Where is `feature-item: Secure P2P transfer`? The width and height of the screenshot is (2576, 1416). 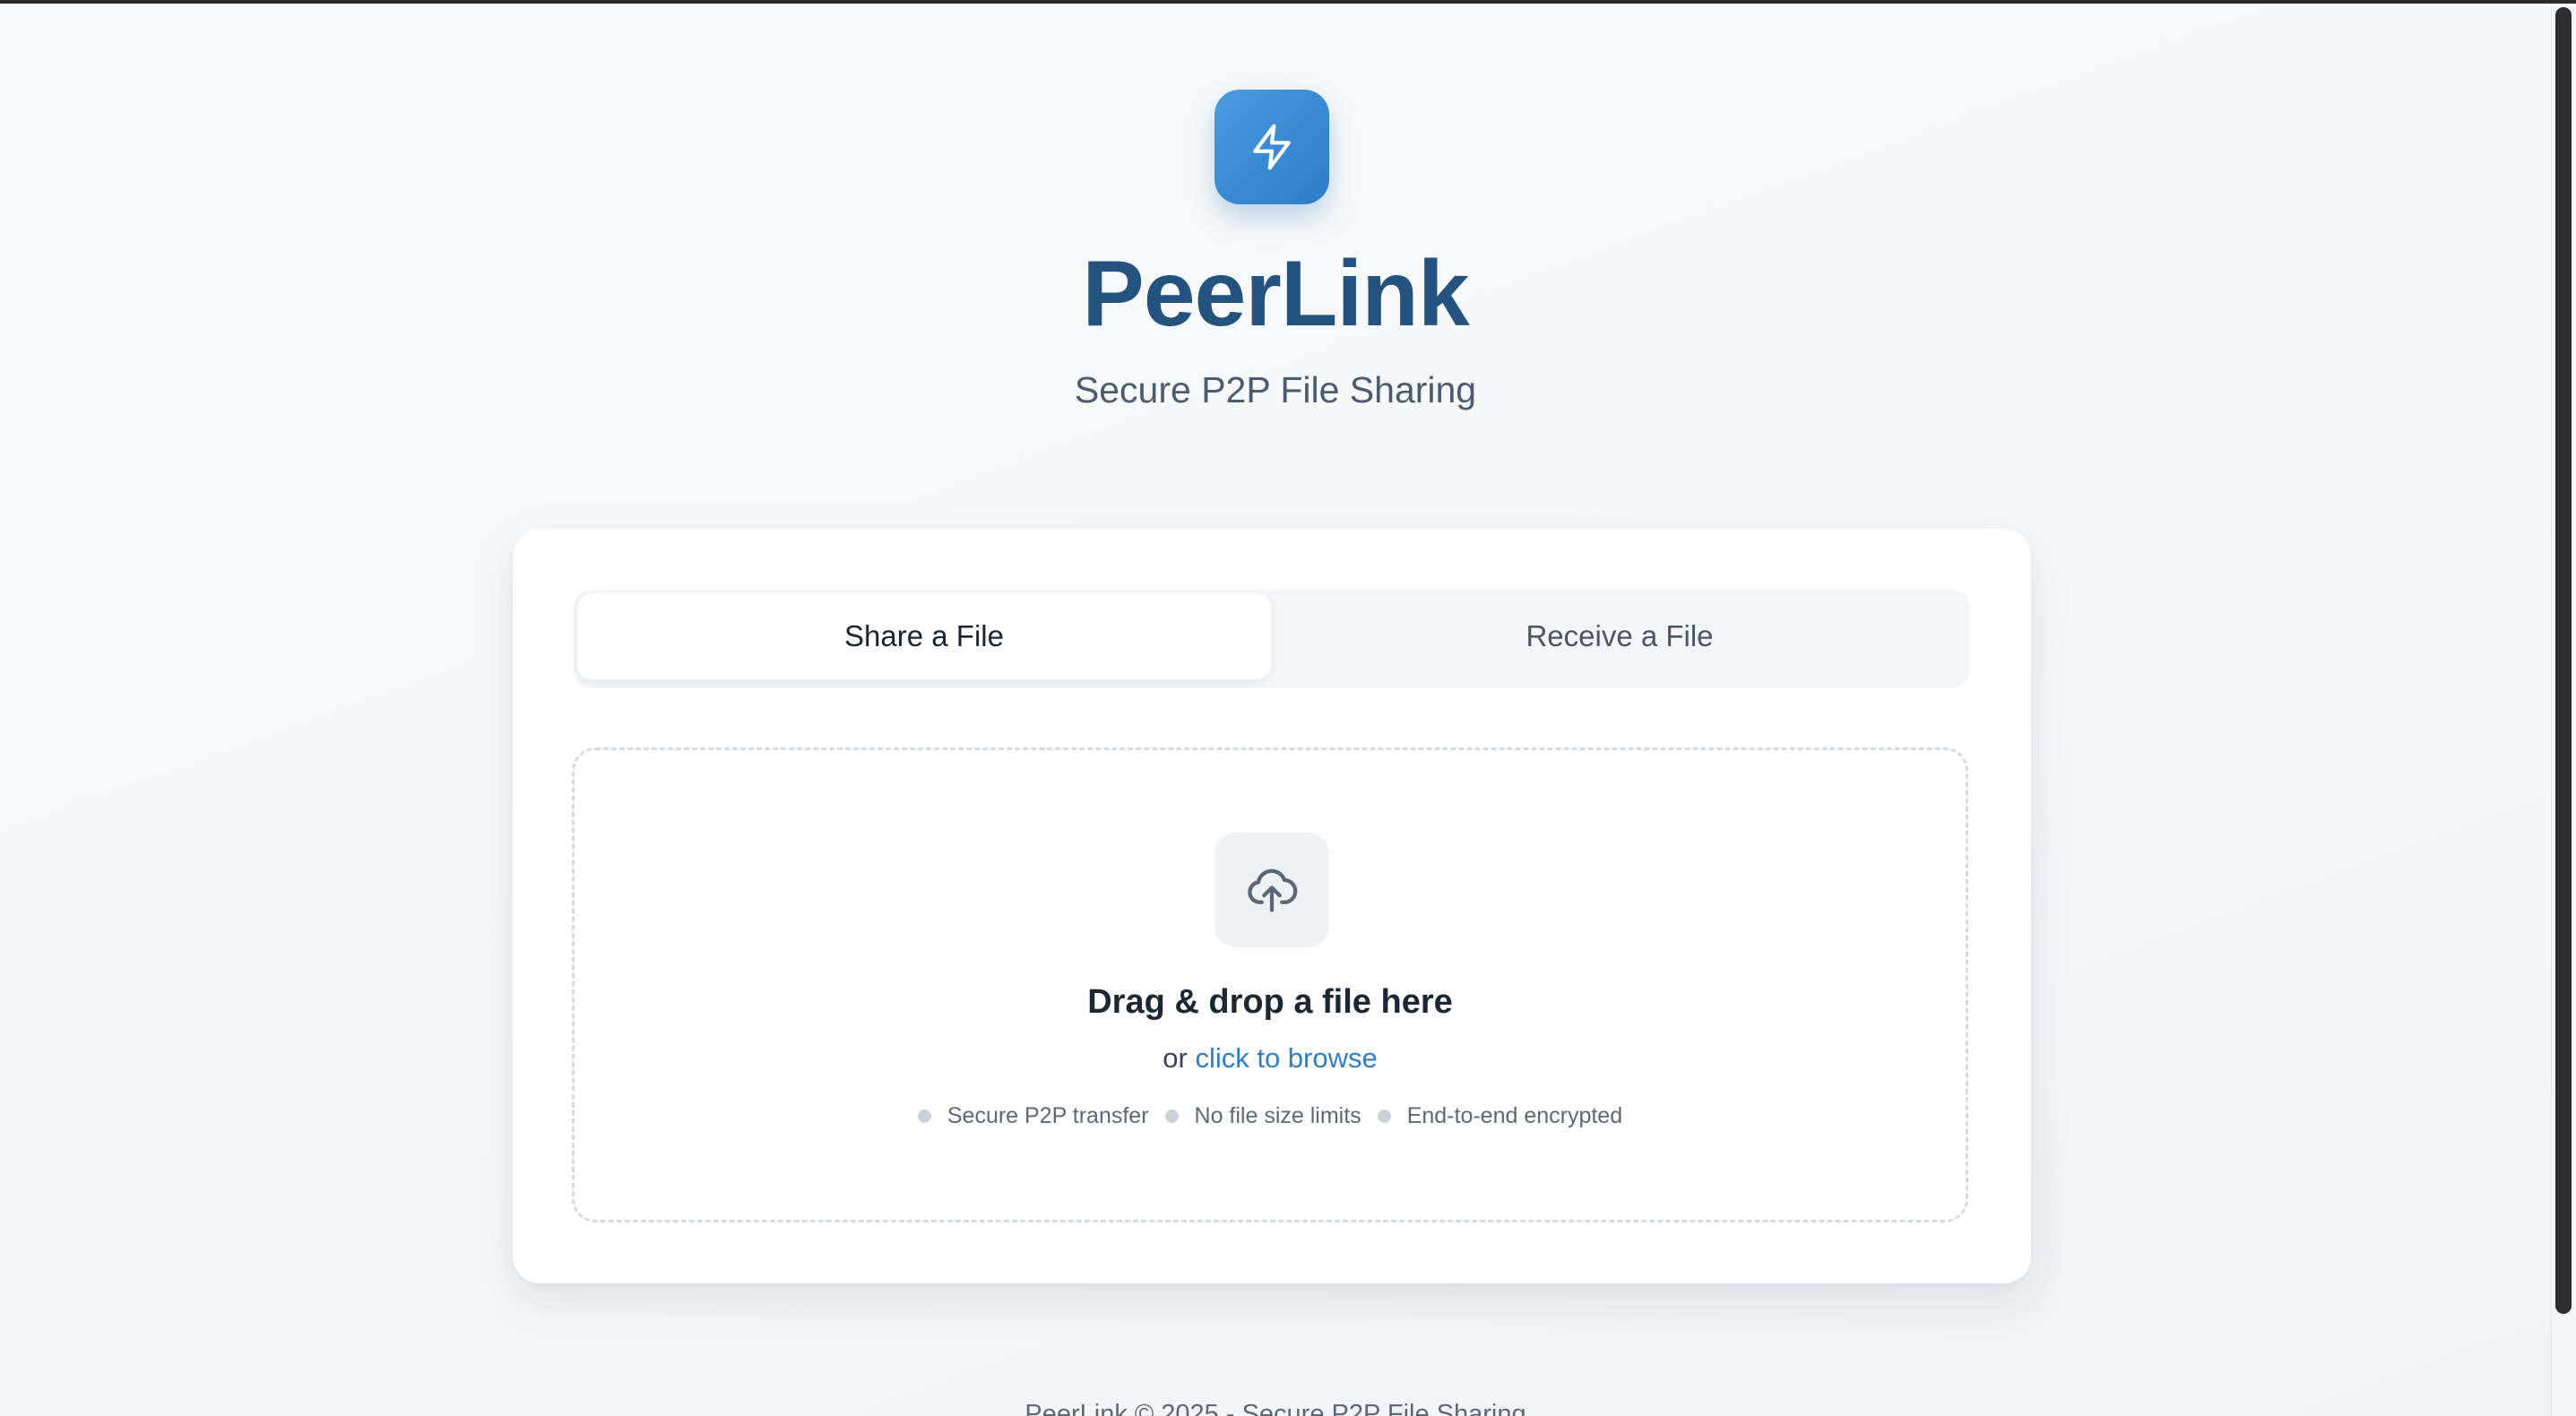
feature-item: Secure P2P transfer is located at coordinates (1033, 1116).